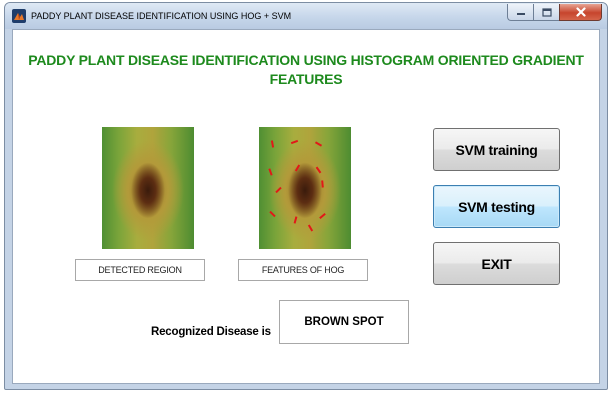  What do you see at coordinates (306, 79) in the screenshot?
I see `page-title-line-2: FEATURES` at bounding box center [306, 79].